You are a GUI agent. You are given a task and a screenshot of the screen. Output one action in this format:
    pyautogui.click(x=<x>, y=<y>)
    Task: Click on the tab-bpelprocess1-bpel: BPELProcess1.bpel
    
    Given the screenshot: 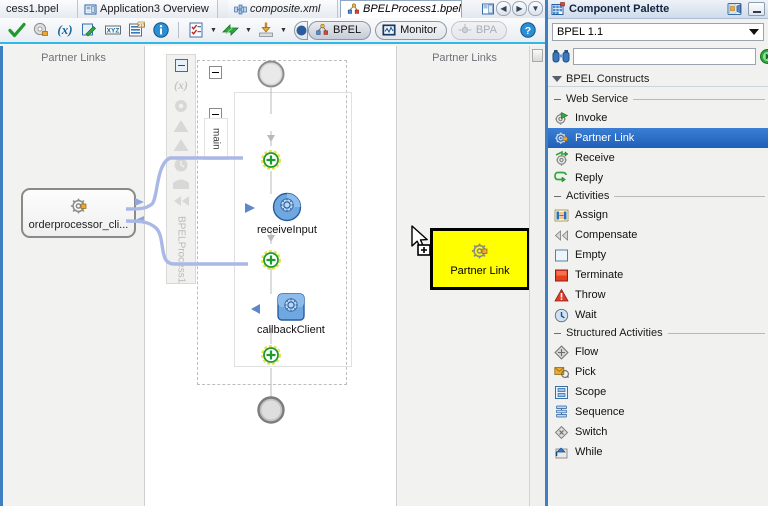 What is the action you would take?
    pyautogui.click(x=401, y=9)
    